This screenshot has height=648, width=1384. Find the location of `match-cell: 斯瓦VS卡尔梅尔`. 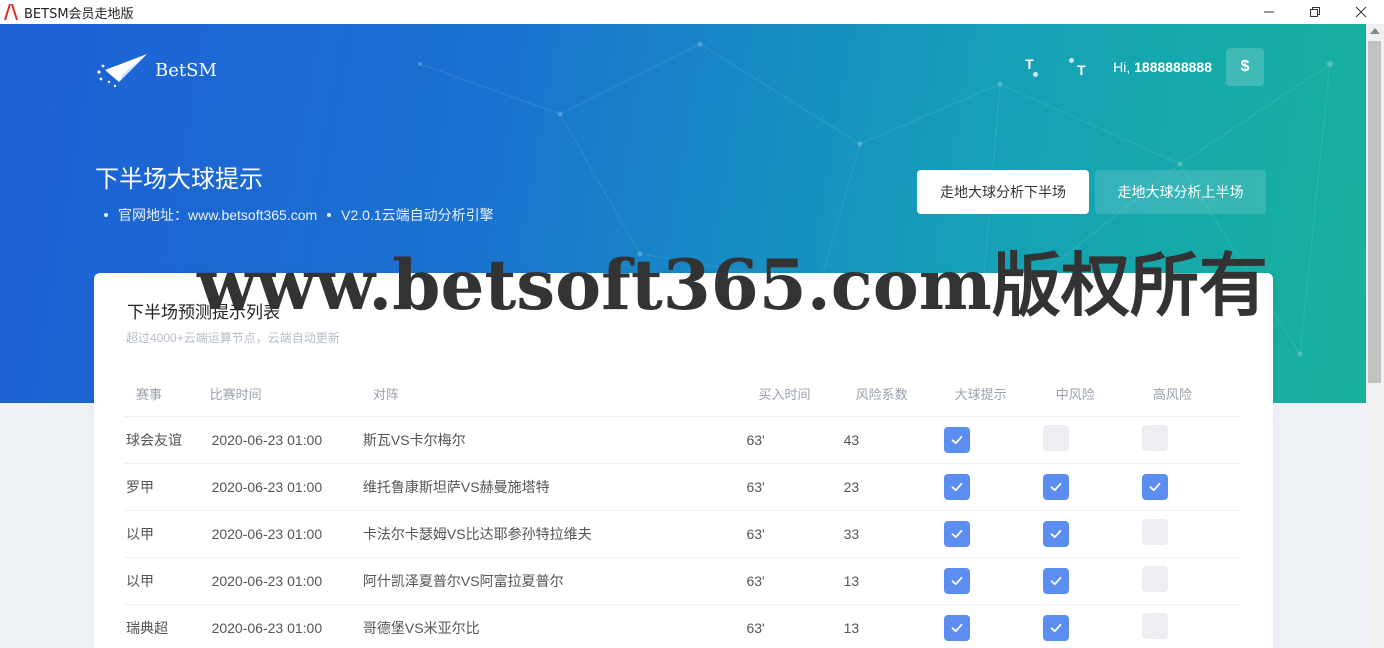

match-cell: 斯瓦VS卡尔梅尔 is located at coordinates (554, 440).